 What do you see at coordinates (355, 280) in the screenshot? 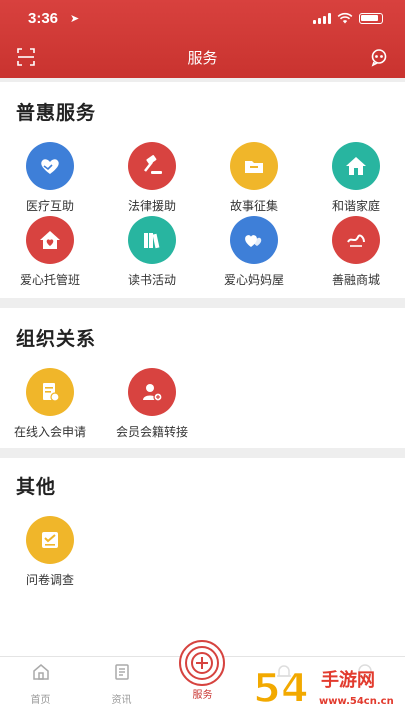
I see `service-label: 善融商城` at bounding box center [355, 280].